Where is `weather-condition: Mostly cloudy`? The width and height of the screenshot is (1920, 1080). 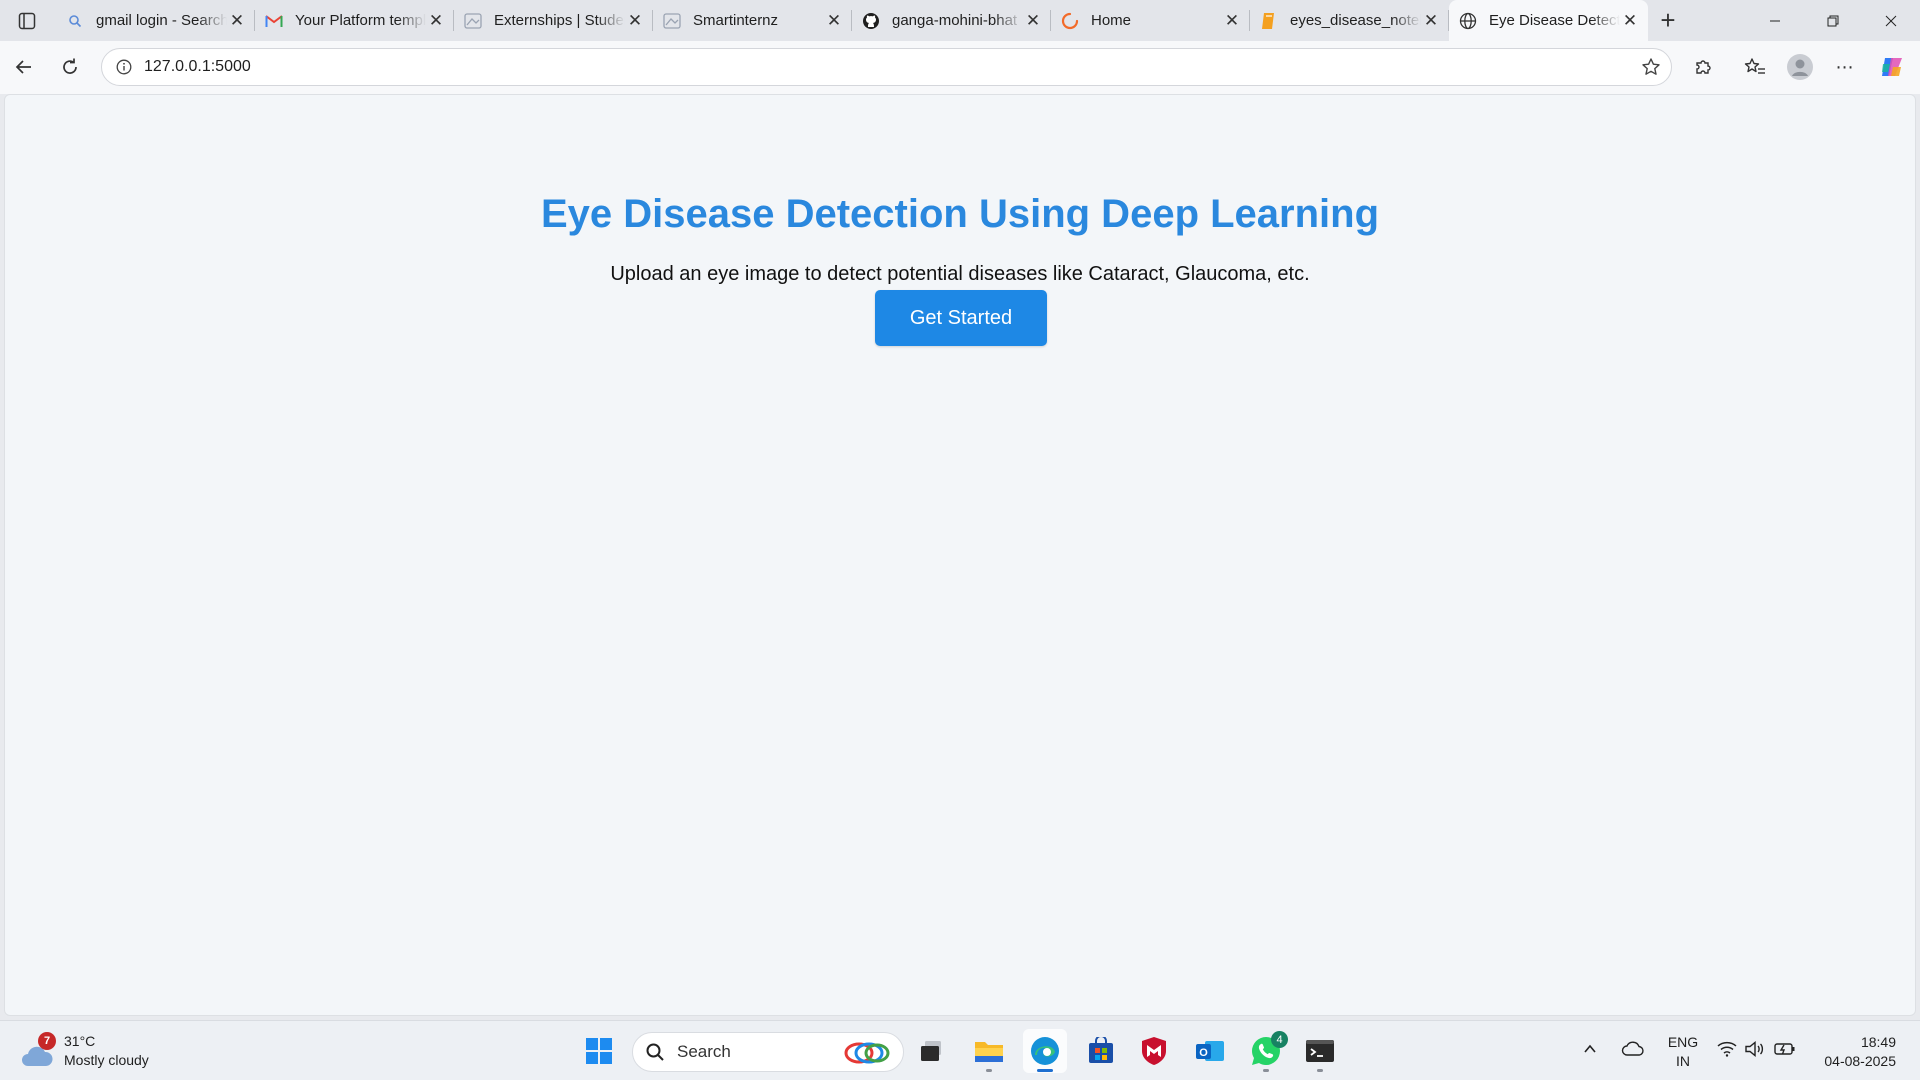 weather-condition: Mostly cloudy is located at coordinates (106, 1060).